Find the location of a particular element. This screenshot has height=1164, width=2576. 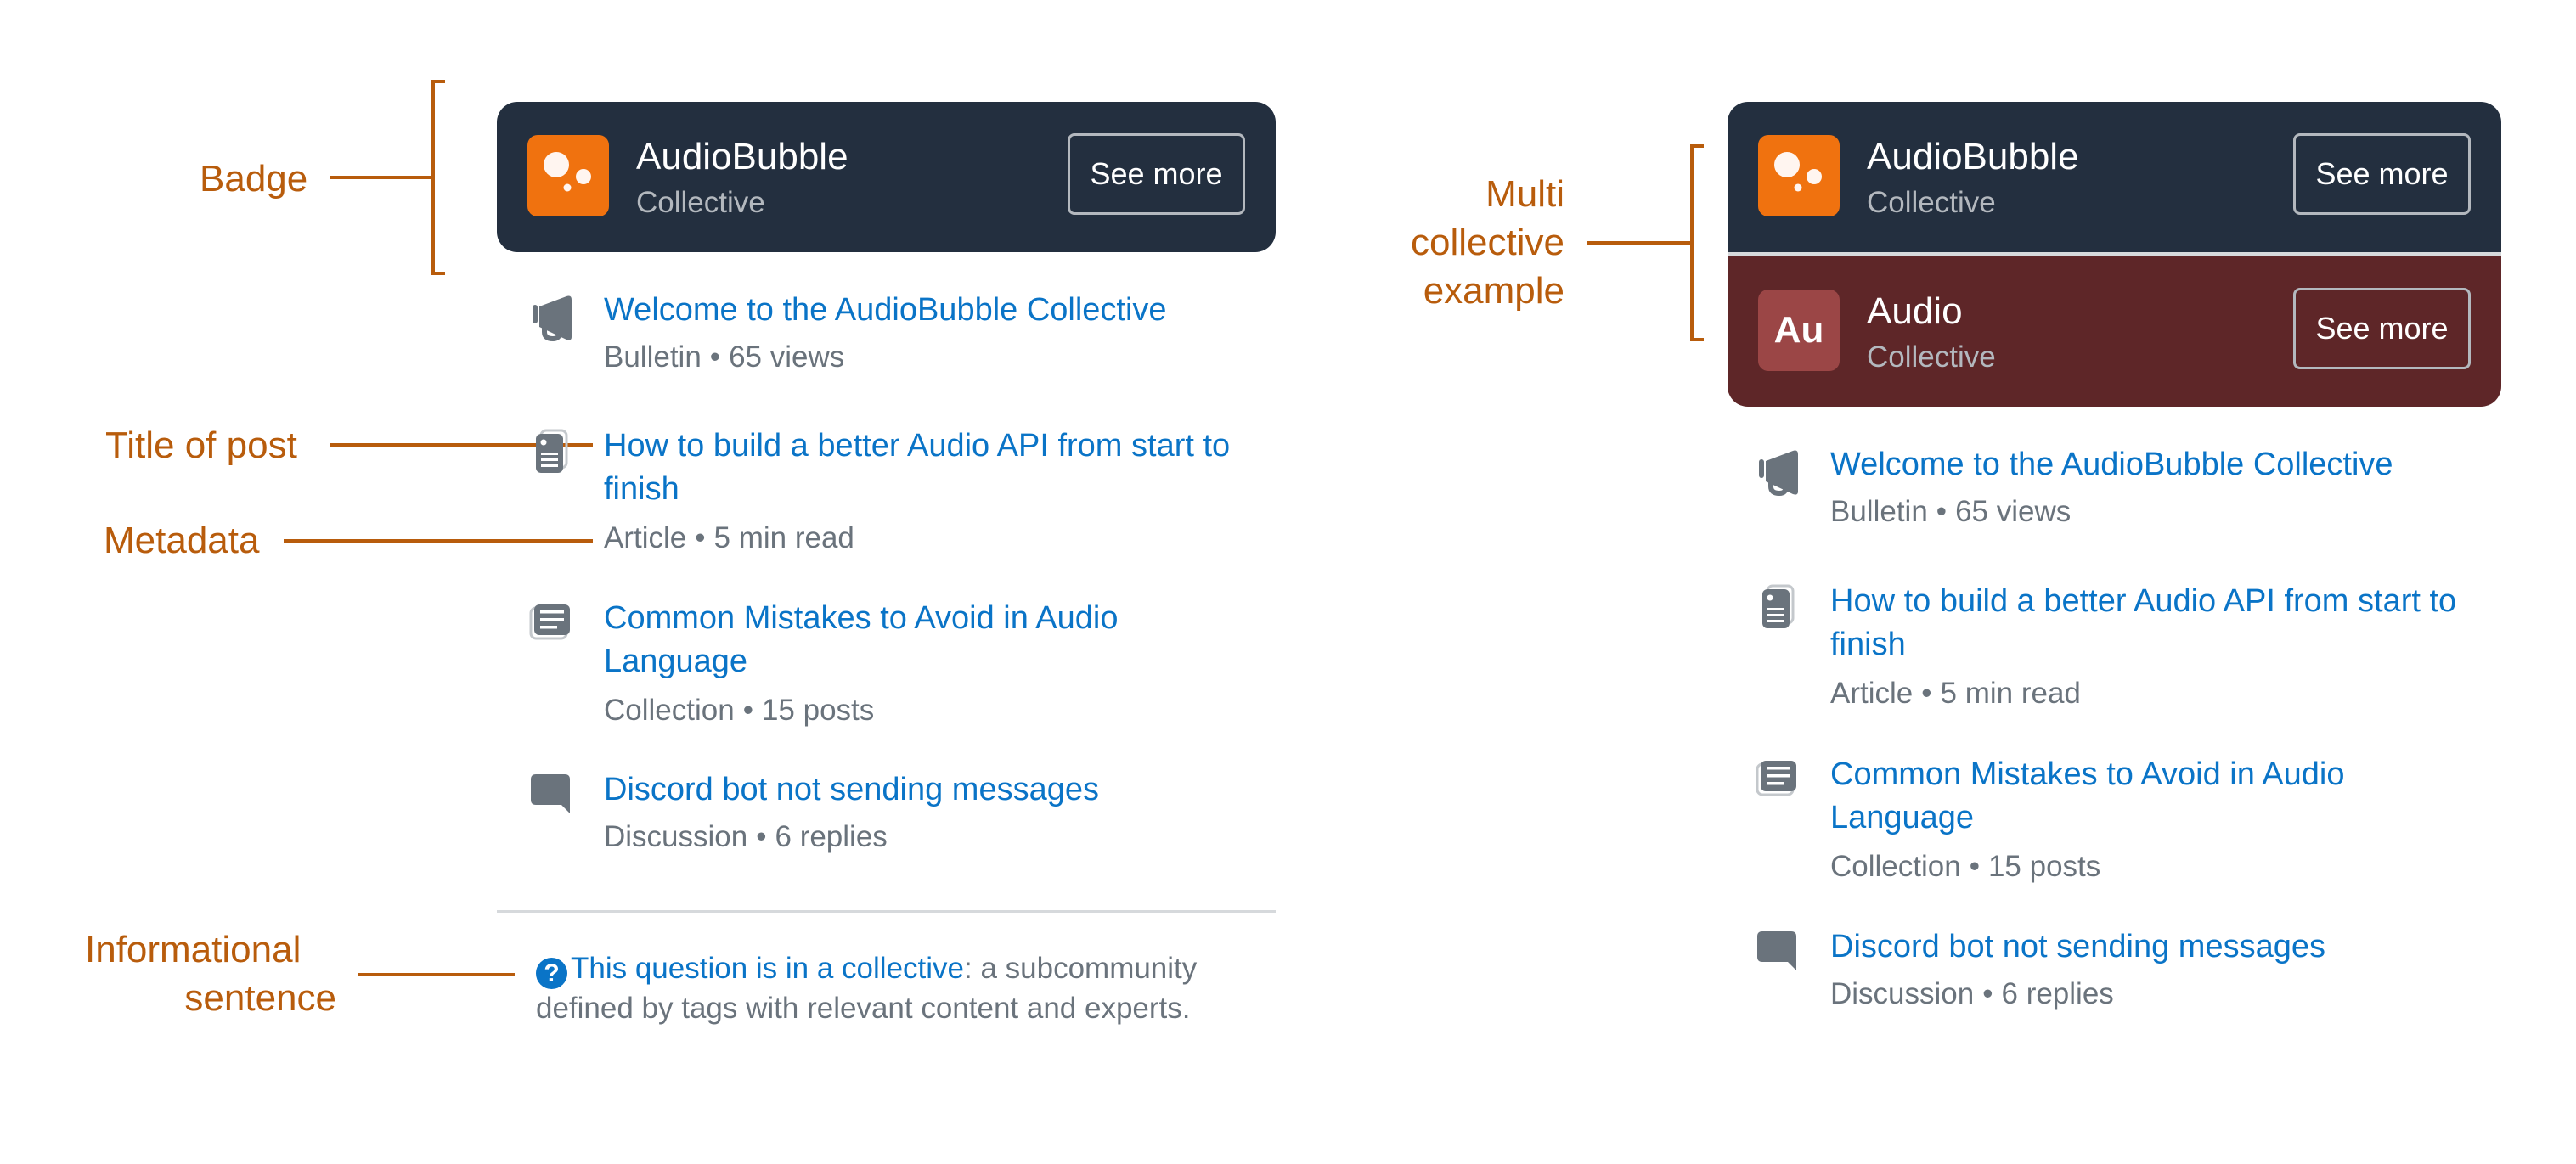

audio-logo-icon: Au is located at coordinates (1799, 330).